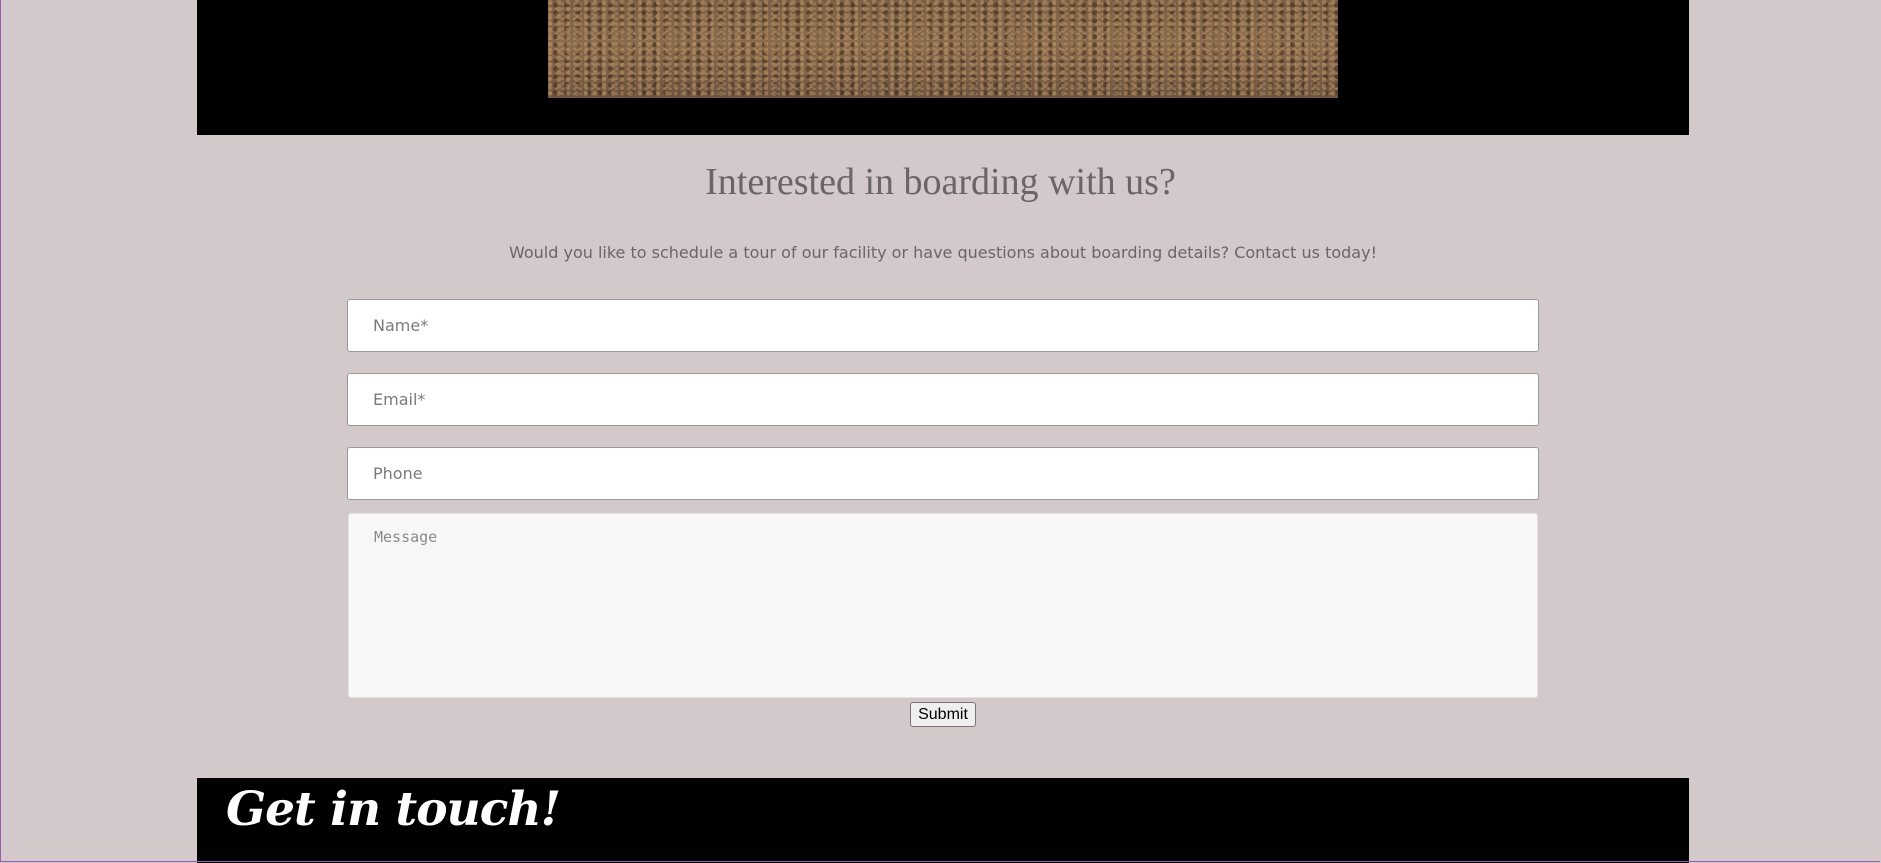  What do you see at coordinates (943, 714) in the screenshot?
I see `submit-button: Submit` at bounding box center [943, 714].